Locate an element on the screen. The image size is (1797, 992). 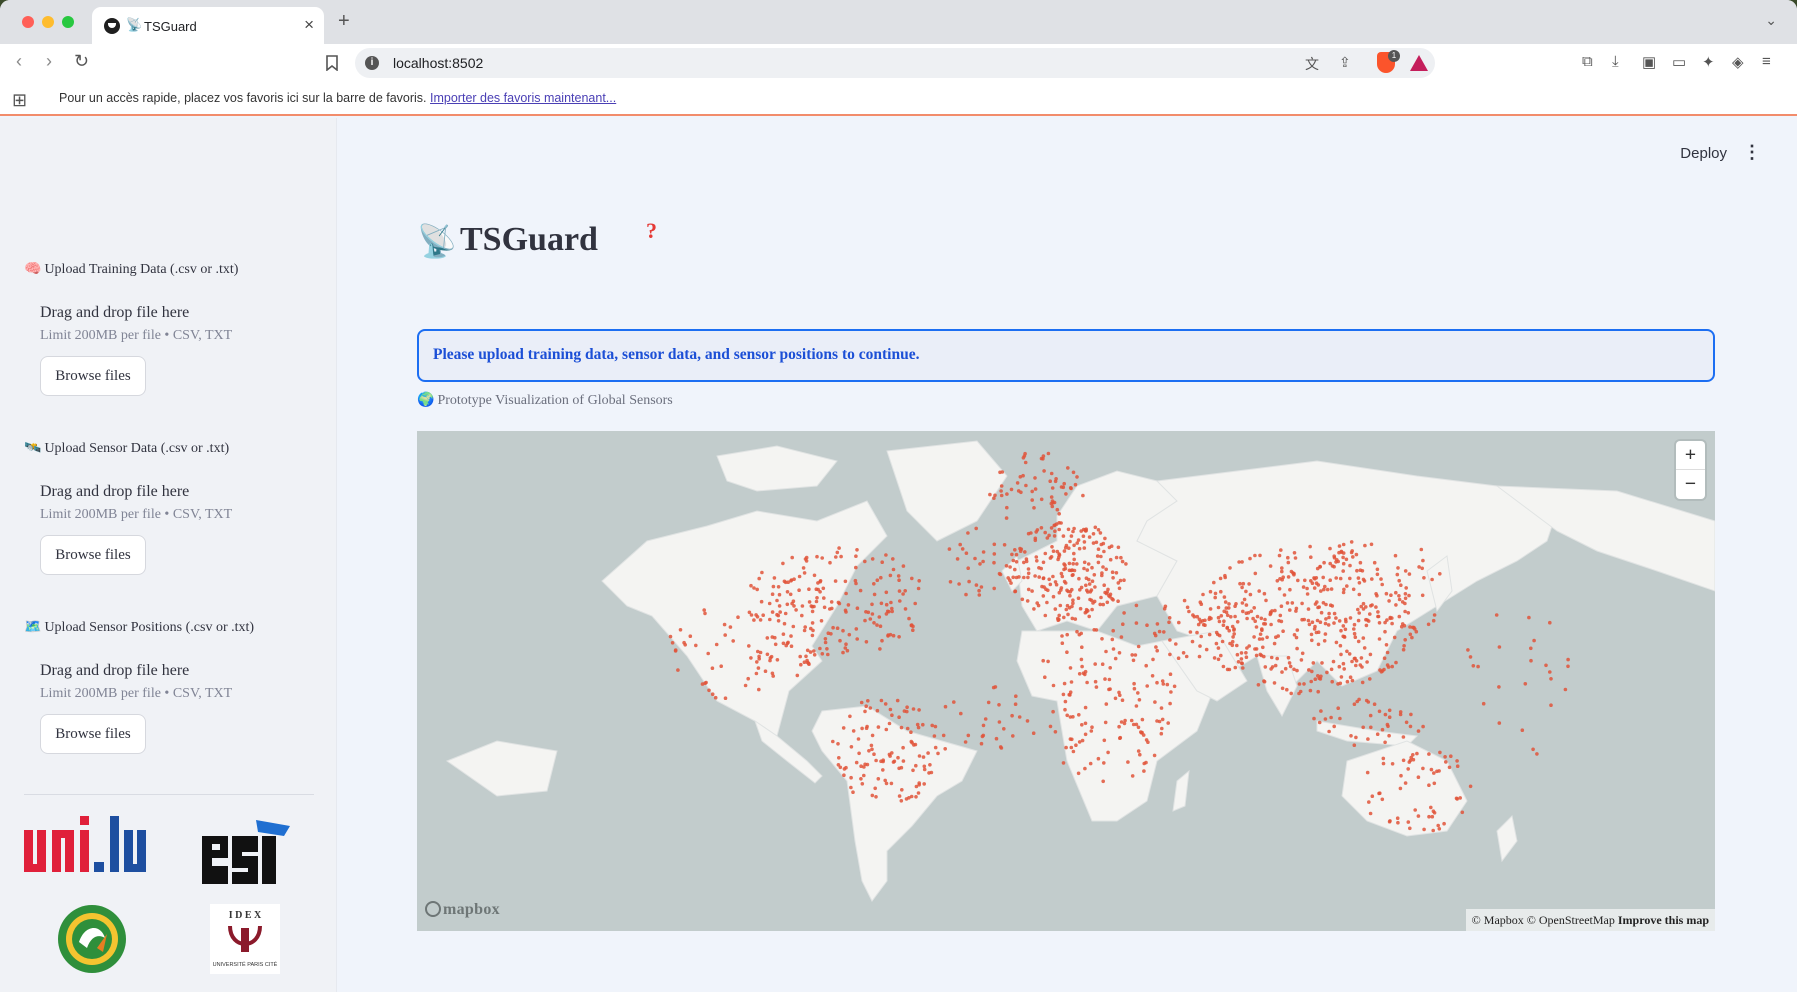
maximize-window-button is located at coordinates (68, 22).